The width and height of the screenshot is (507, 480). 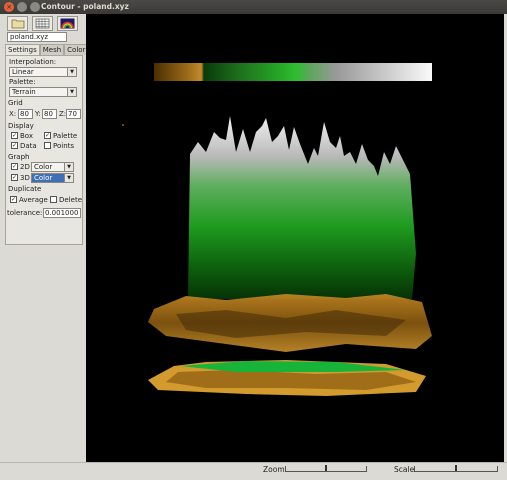 I want to click on graph-2d-select: Color ▼, so click(x=52, y=167).